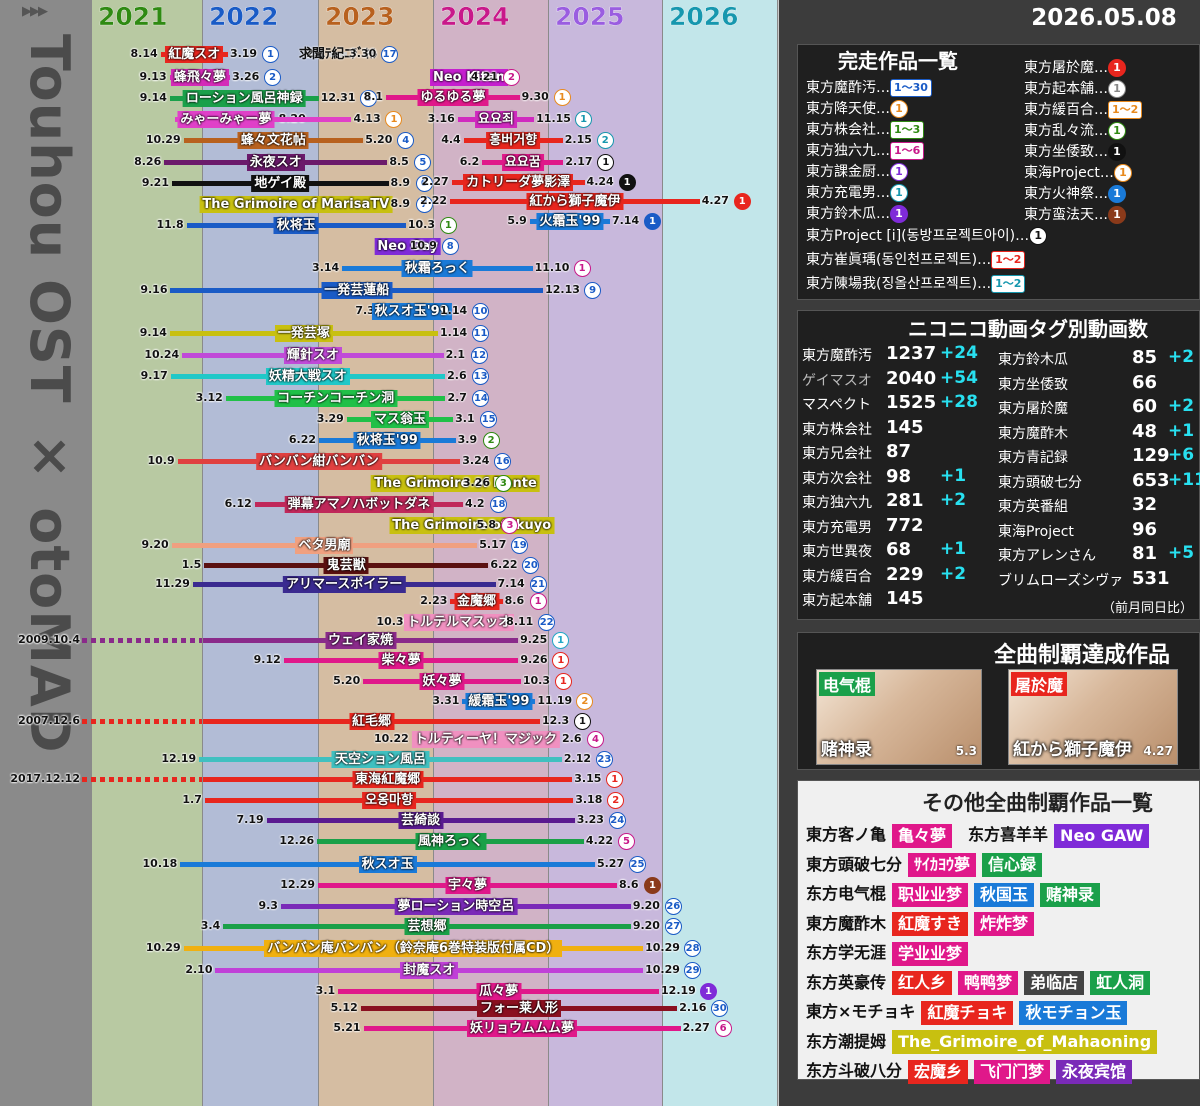 The height and width of the screenshot is (1106, 1200). I want to click on start-date-label: 11.8, so click(170, 224).